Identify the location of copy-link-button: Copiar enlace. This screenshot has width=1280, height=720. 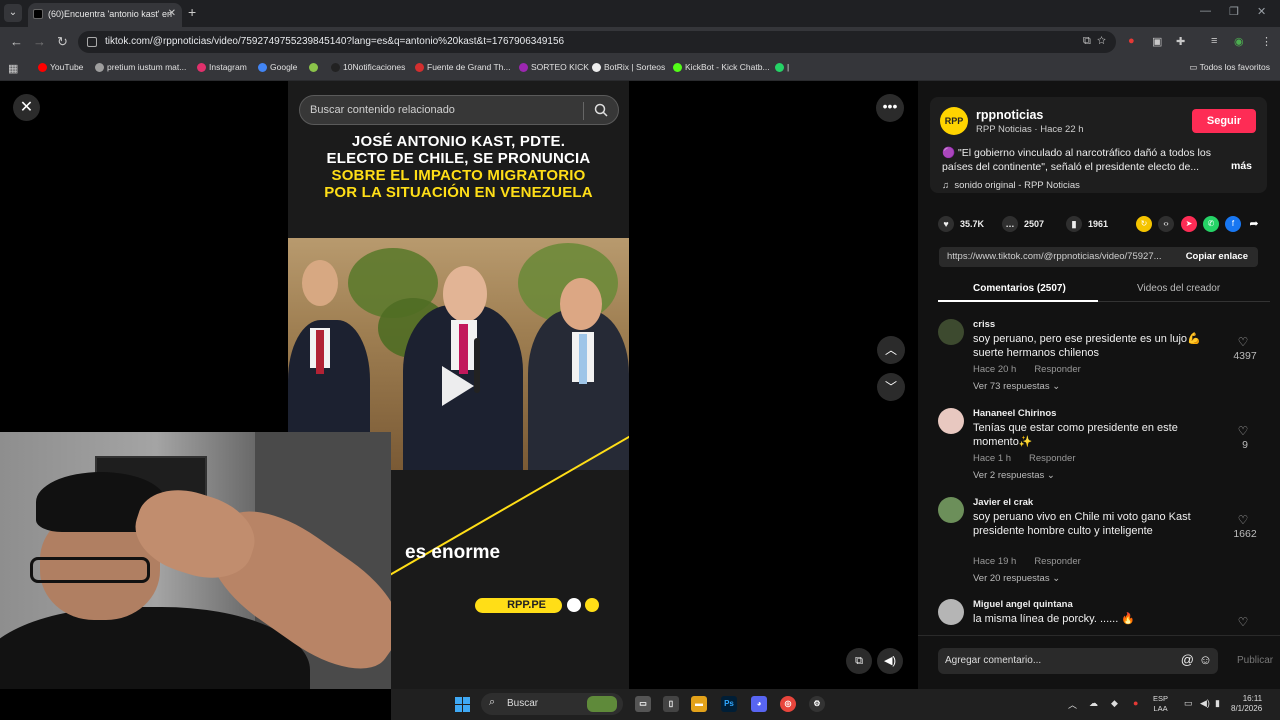
(1217, 256).